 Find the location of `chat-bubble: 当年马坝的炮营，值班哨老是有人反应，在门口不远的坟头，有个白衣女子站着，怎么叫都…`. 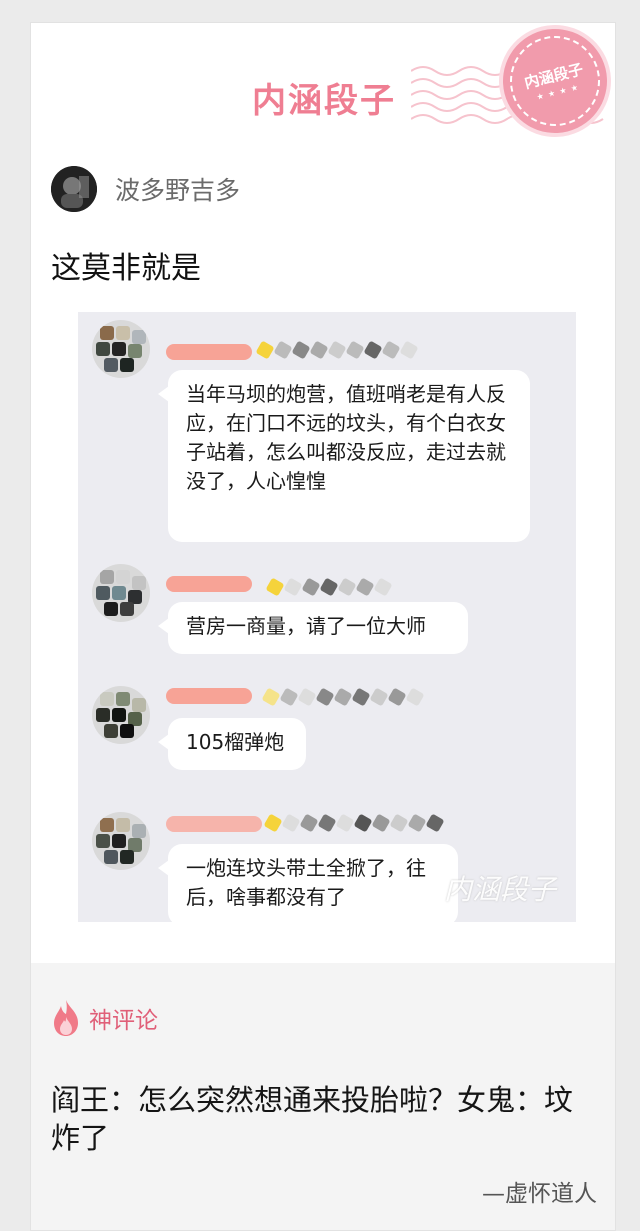

chat-bubble: 当年马坝的炮营，值班哨老是有人反应，在门口不远的坟头，有个白衣女子站着，怎么叫都… is located at coordinates (344, 456).